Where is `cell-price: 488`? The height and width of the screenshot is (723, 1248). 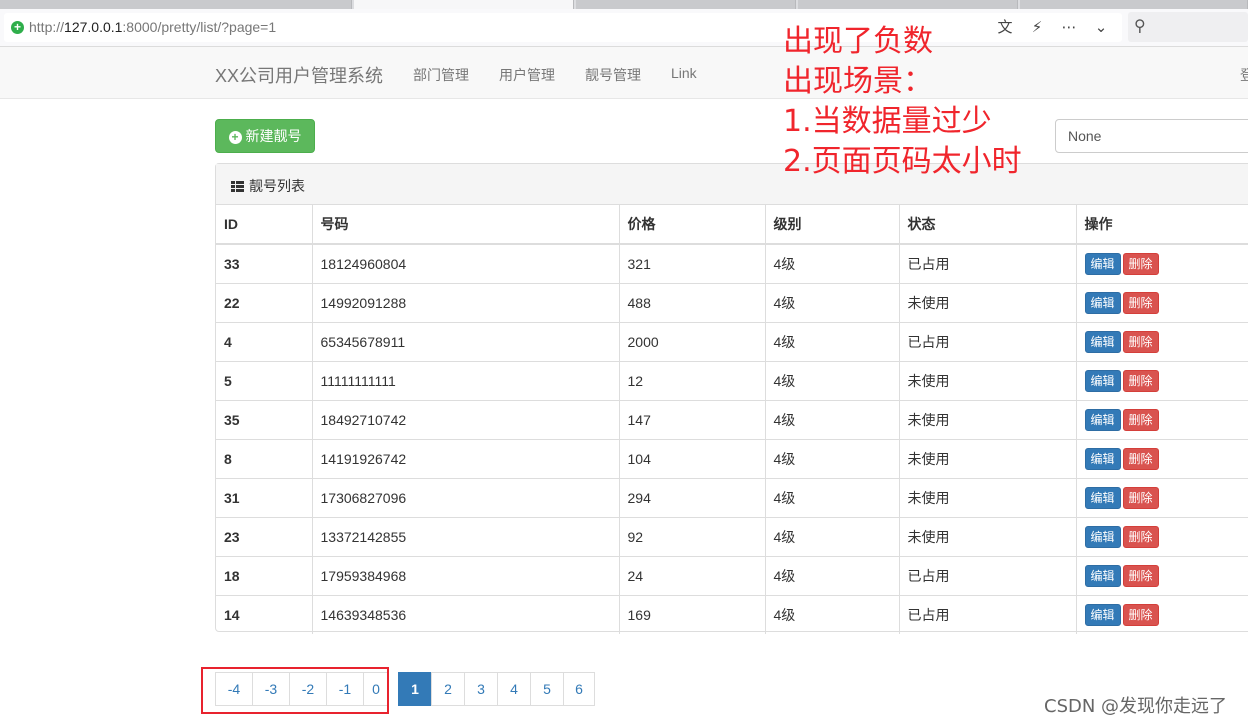 cell-price: 488 is located at coordinates (691, 302).